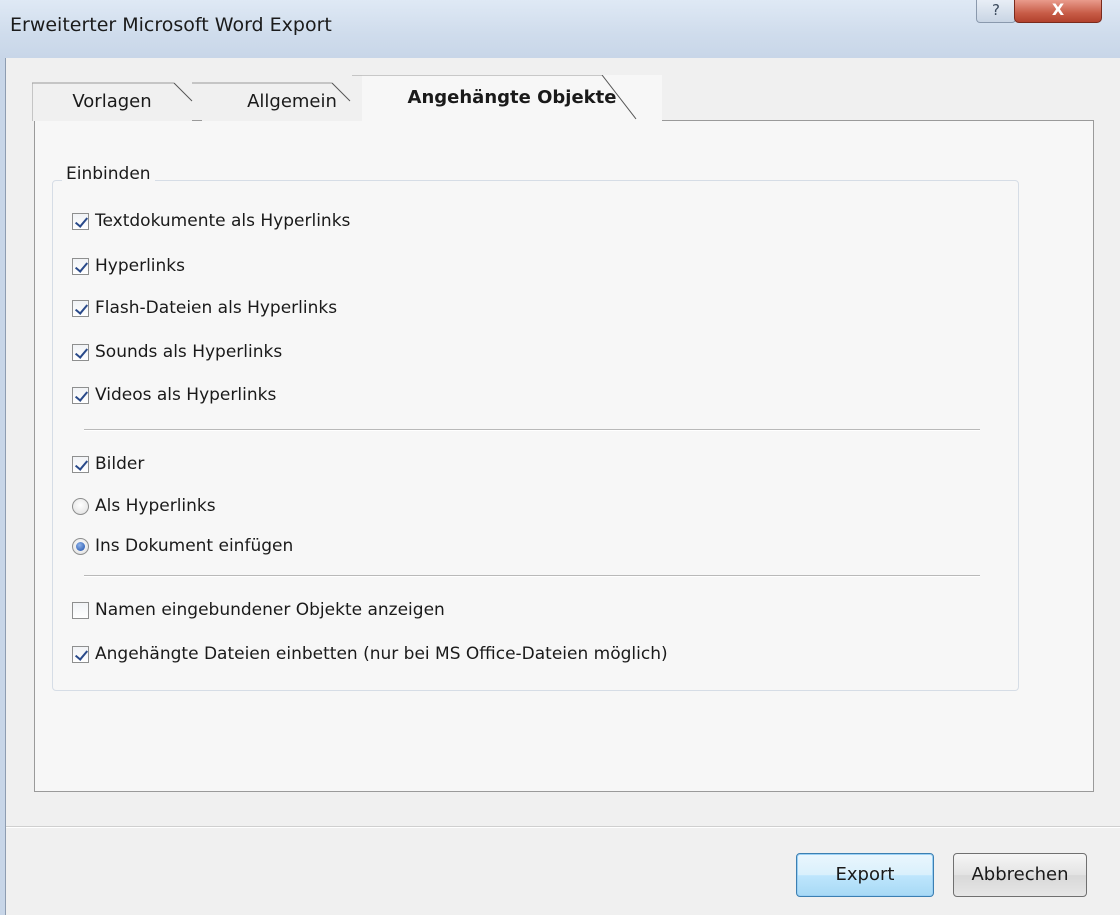  I want to click on option-flash: Flash-Dateien als Hyperlinks, so click(204, 308).